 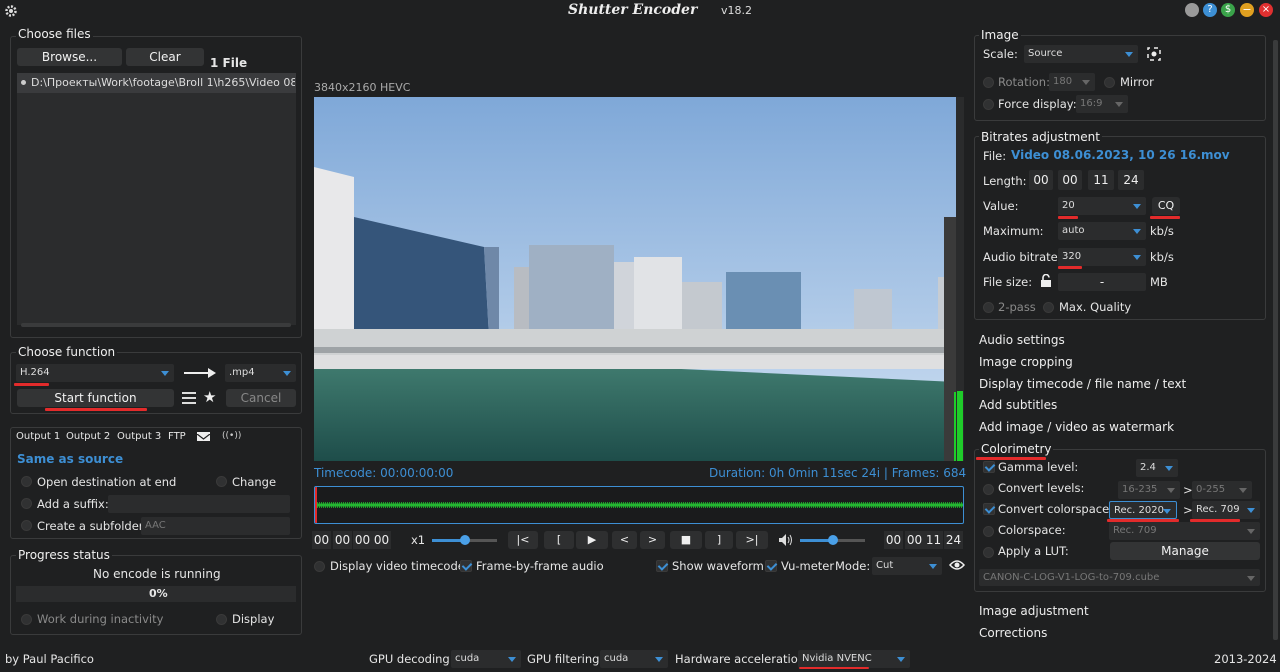 I want to click on tab-output-2: Output 2, so click(x=88, y=436).